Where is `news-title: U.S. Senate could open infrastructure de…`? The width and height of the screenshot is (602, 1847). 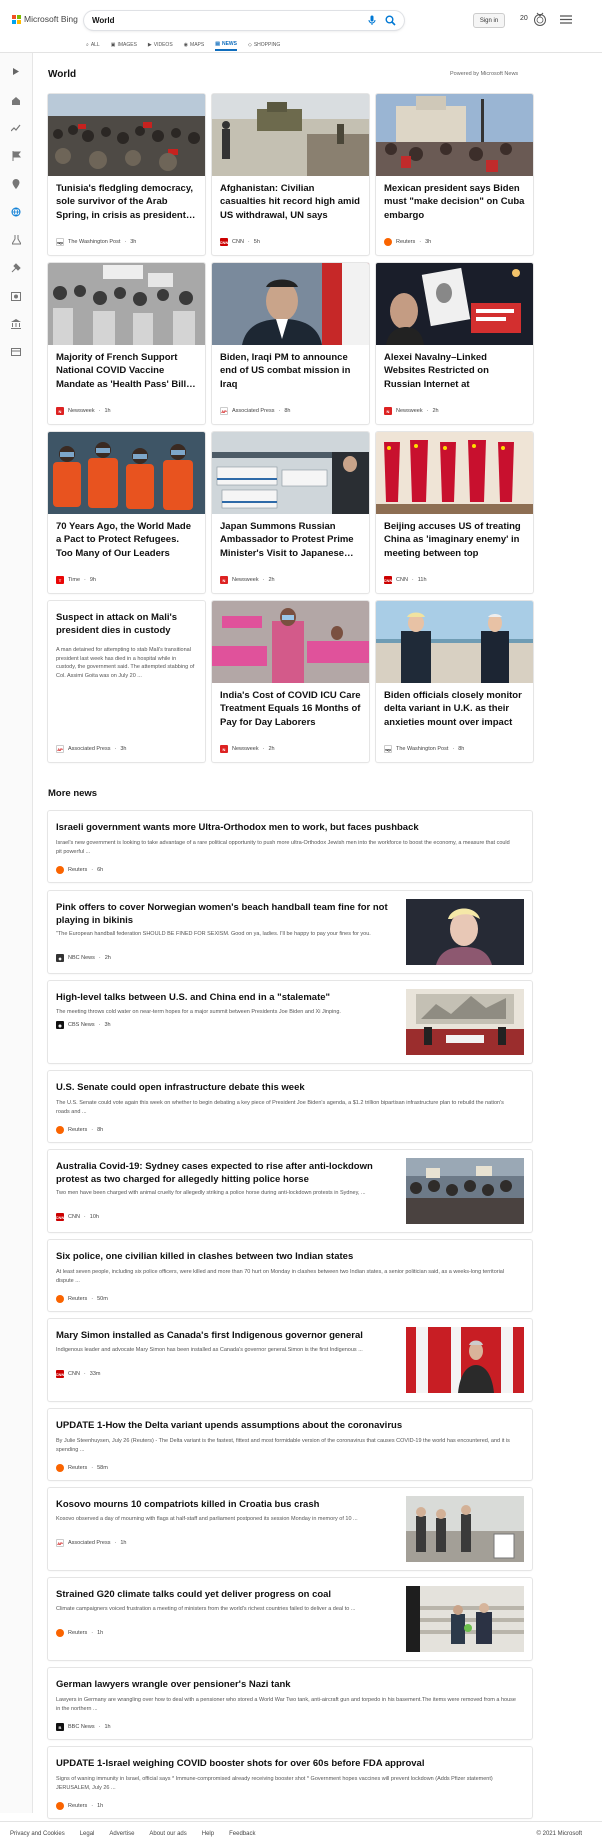 news-title: U.S. Senate could open infrastructure de… is located at coordinates (290, 1087).